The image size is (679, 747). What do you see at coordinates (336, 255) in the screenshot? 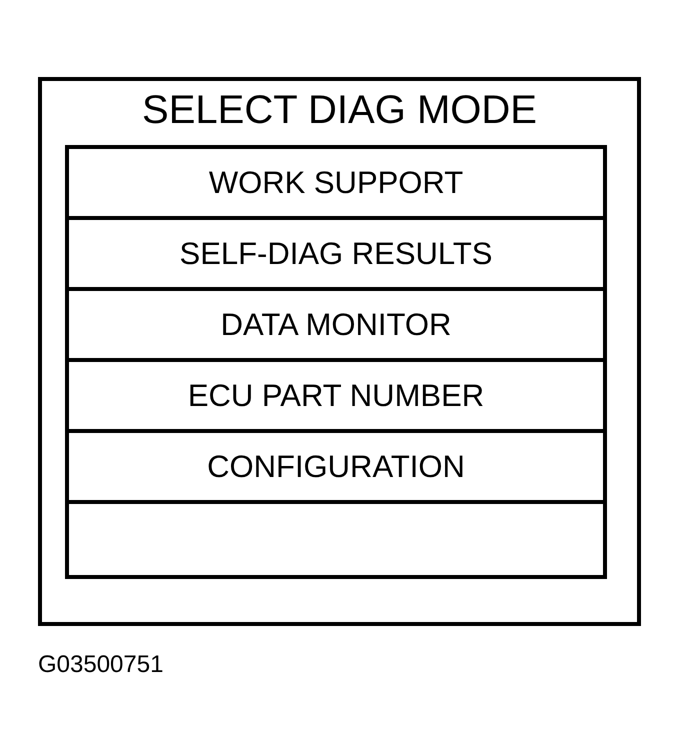
I see `menu-item: SELF-DIAG RESULTS` at bounding box center [336, 255].